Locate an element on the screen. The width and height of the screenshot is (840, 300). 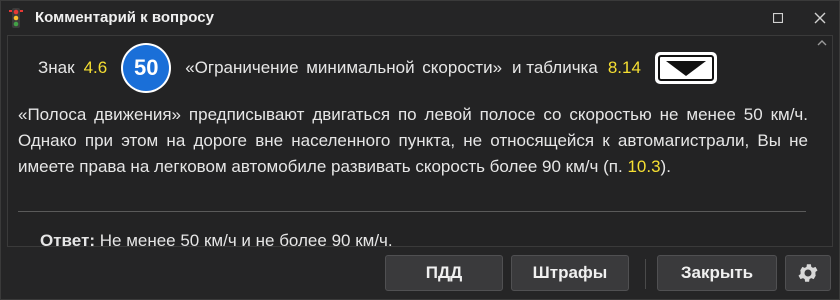
sign-name: «Ограничение минимальной скорости» is located at coordinates (344, 67).